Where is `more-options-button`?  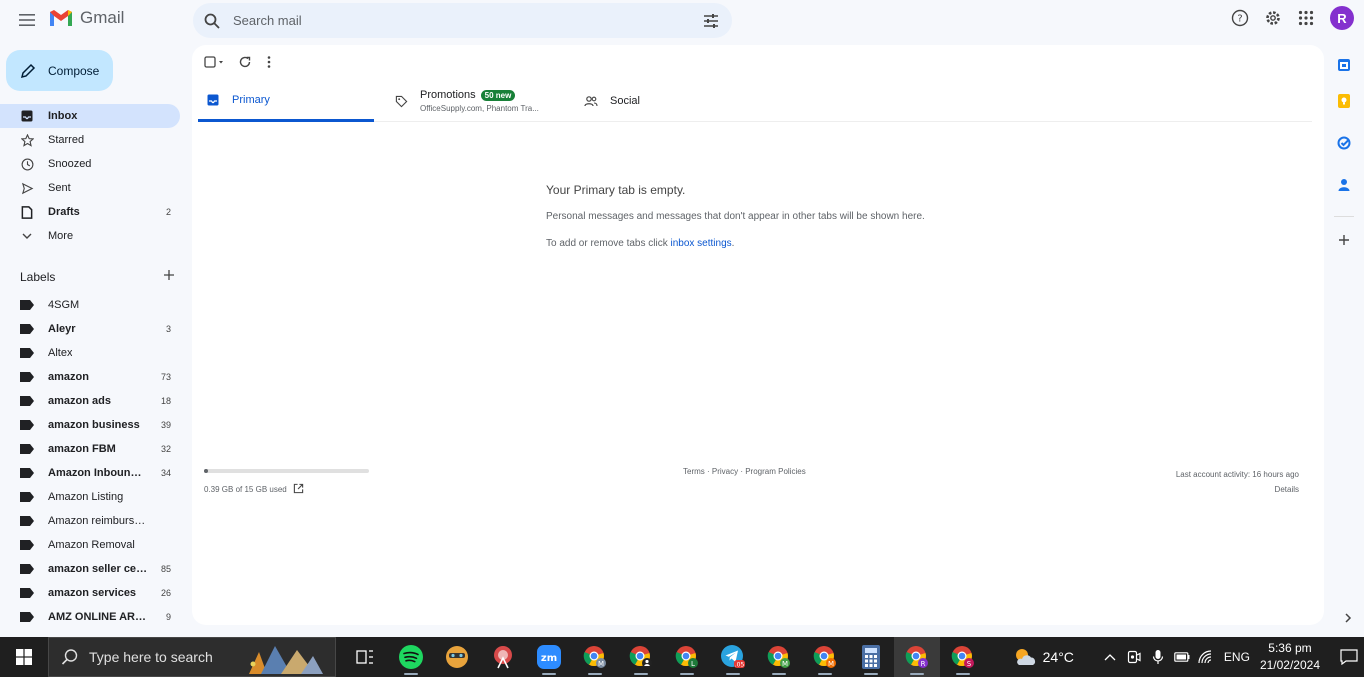 more-options-button is located at coordinates (269, 62).